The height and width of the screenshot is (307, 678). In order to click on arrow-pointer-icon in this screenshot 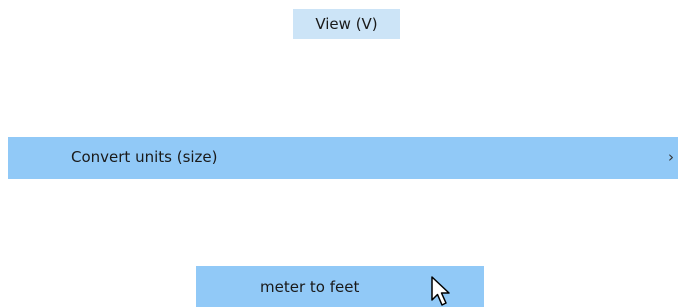, I will do `click(440, 291)`.